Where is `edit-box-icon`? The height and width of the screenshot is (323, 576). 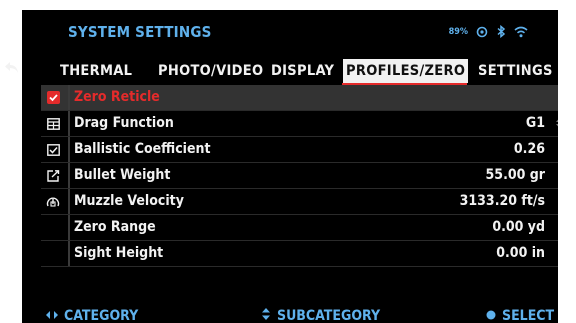 edit-box-icon is located at coordinates (53, 149).